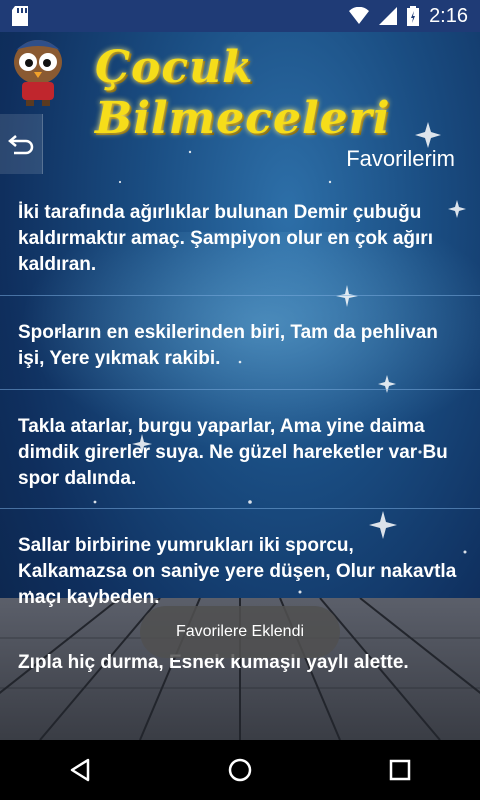  I want to click on back-arrow-icon, so click(21, 145).